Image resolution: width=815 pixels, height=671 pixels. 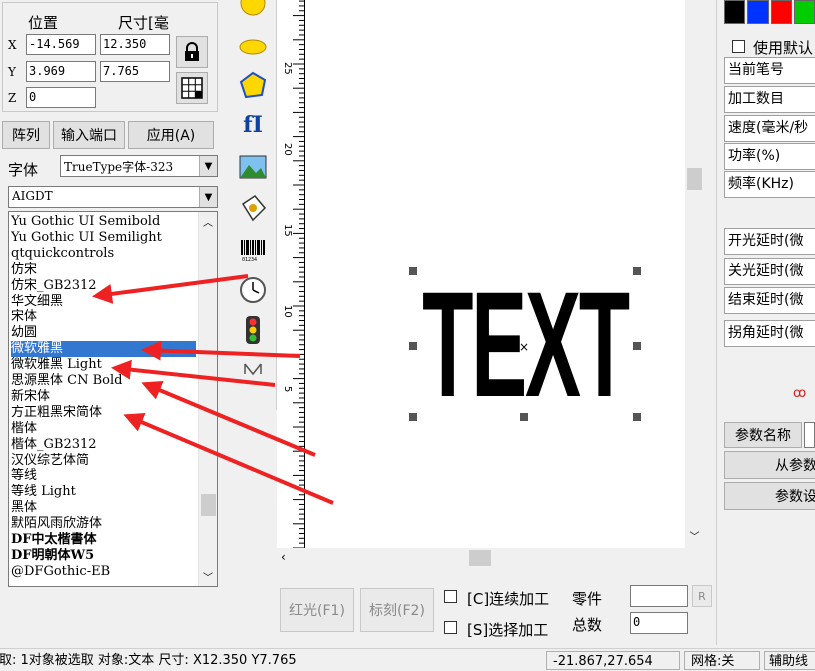 I want to click on wave-icon: ꝏ, so click(x=800, y=393).